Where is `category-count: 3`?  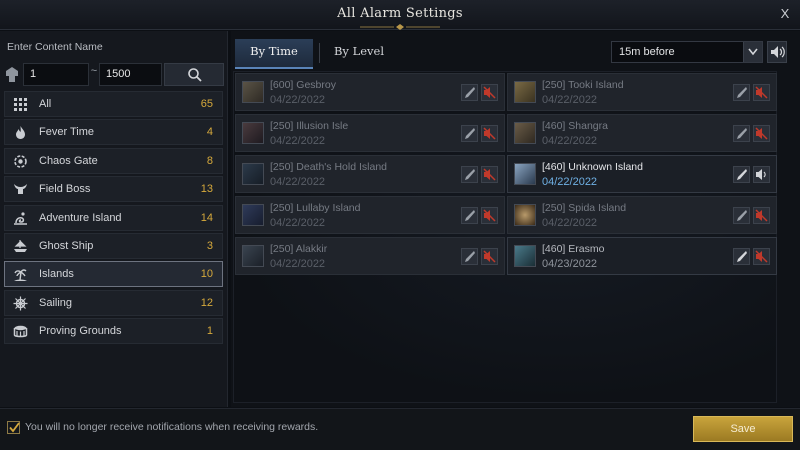 category-count: 3 is located at coordinates (209, 245).